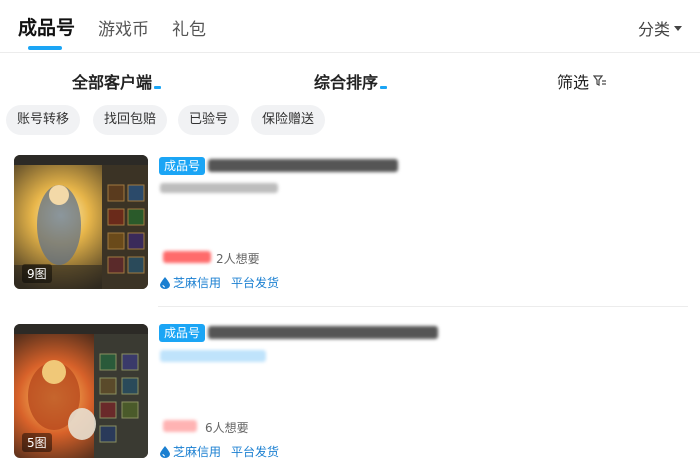  What do you see at coordinates (346, 82) in the screenshot?
I see `order-sort-label: 综合排序` at bounding box center [346, 82].